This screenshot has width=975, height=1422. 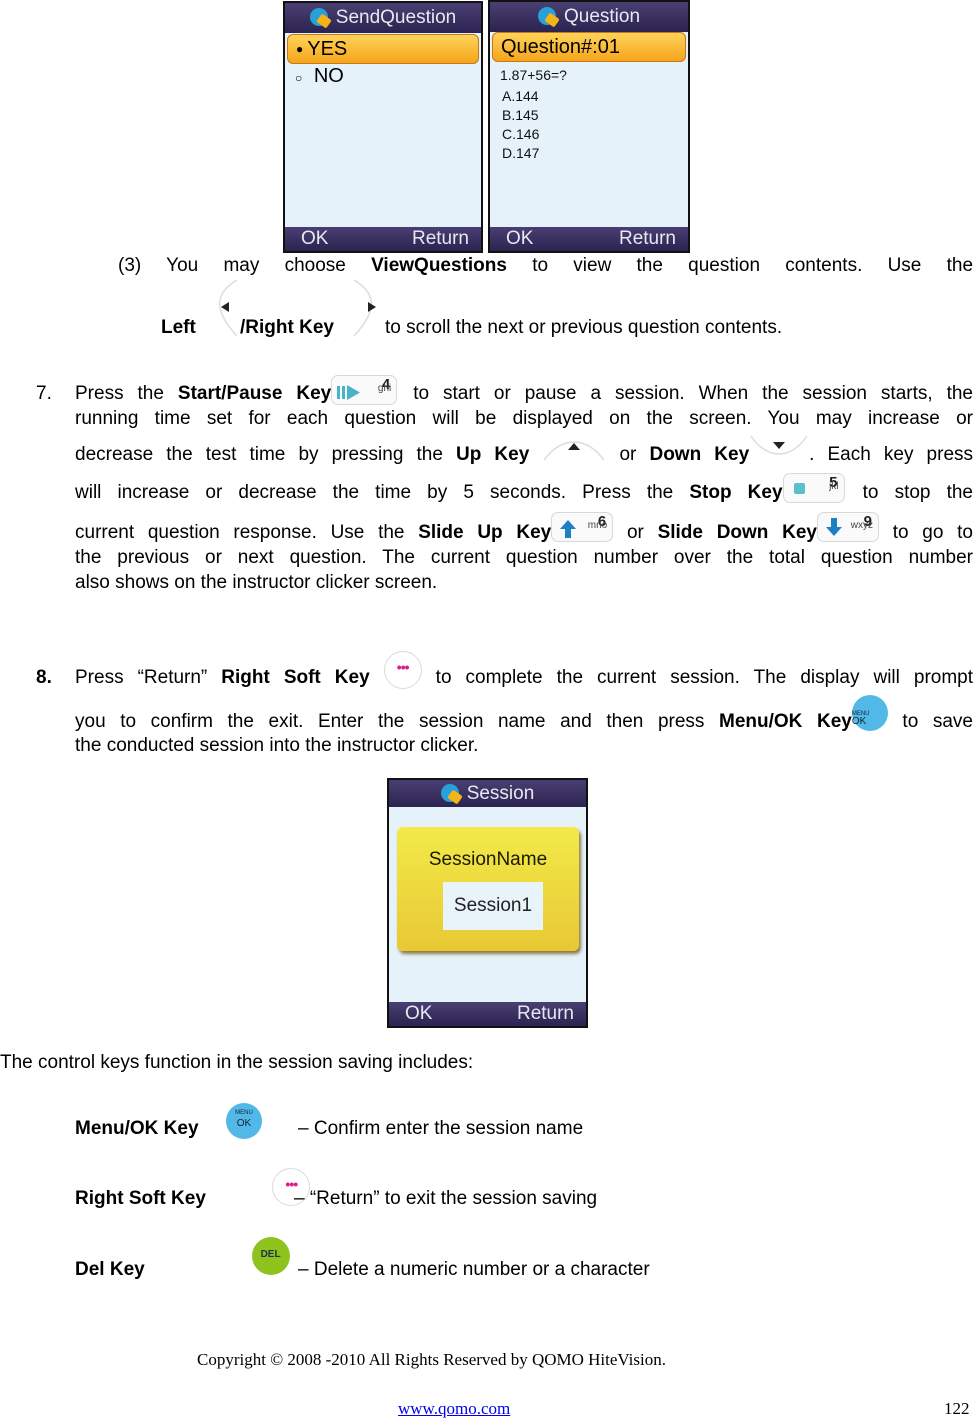 What do you see at coordinates (383, 127) in the screenshot?
I see `sendquestion-screen: SendQuestion ● YES ○ NO OK Return` at bounding box center [383, 127].